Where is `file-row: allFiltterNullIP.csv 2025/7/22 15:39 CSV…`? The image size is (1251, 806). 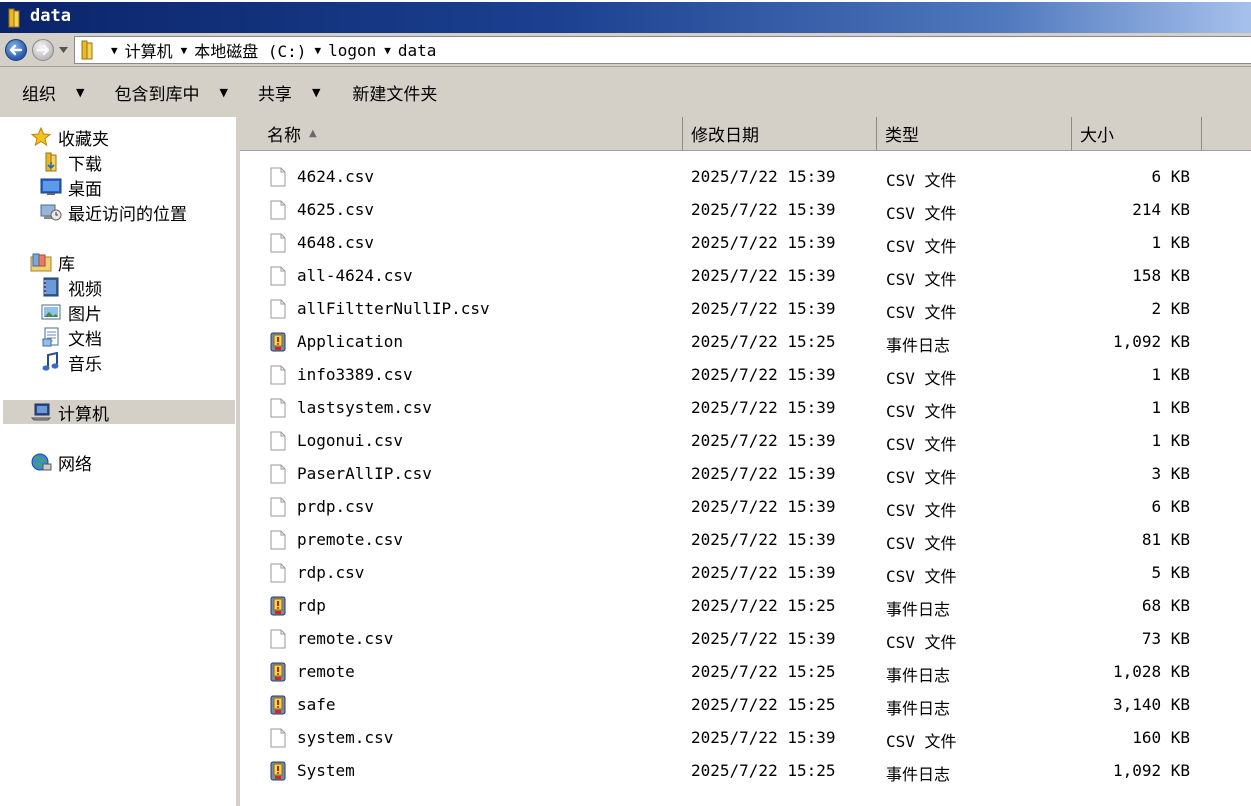
file-row: allFiltterNullIP.csv 2025/7/22 15:39 CSV… is located at coordinates (745, 308).